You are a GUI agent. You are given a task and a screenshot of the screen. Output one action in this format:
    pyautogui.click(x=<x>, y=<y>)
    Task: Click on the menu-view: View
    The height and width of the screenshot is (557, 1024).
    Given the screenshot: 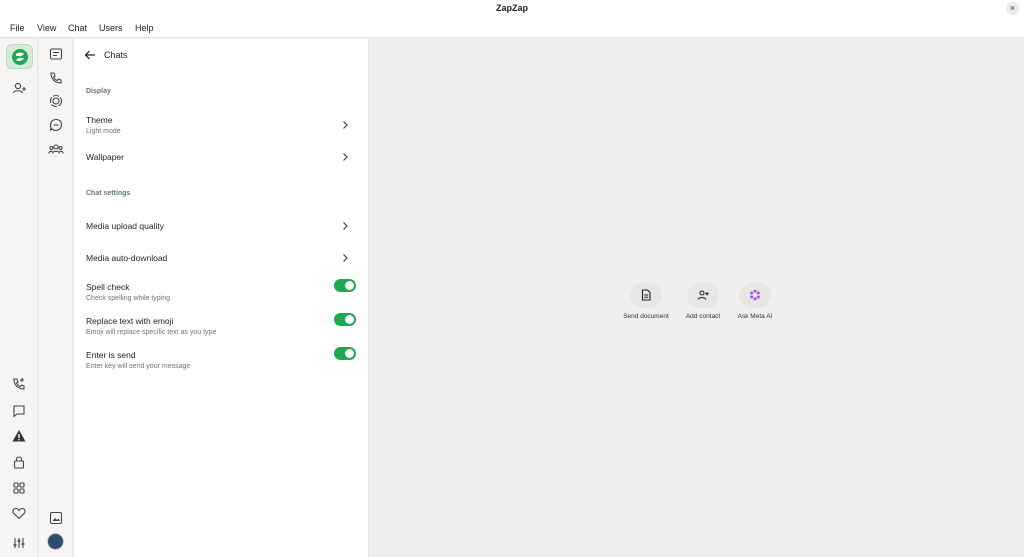 What is the action you would take?
    pyautogui.click(x=46, y=28)
    